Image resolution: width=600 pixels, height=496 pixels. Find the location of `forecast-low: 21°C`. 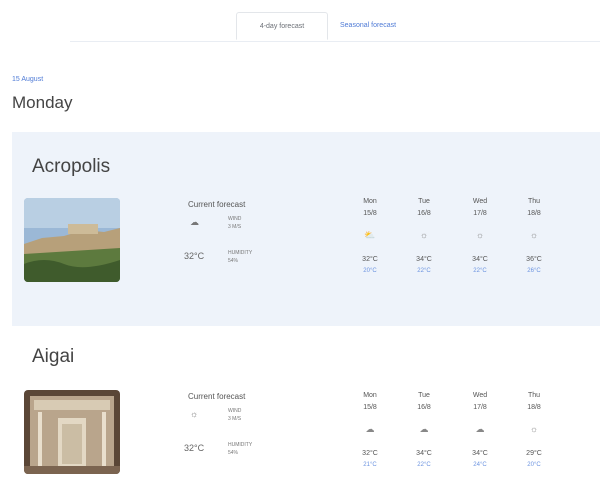

forecast-low: 21°C is located at coordinates (370, 465).